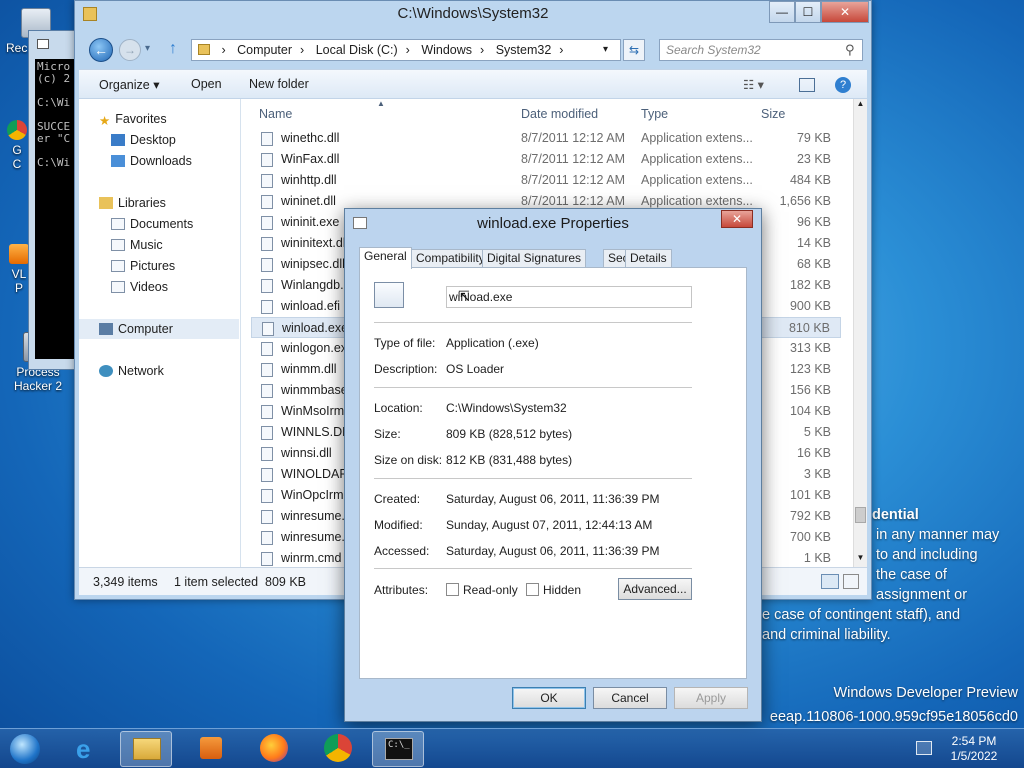 The image size is (1024, 768). Describe the element at coordinates (860, 106) in the screenshot. I see `scroll-up-arrow-icon: ▲` at that location.